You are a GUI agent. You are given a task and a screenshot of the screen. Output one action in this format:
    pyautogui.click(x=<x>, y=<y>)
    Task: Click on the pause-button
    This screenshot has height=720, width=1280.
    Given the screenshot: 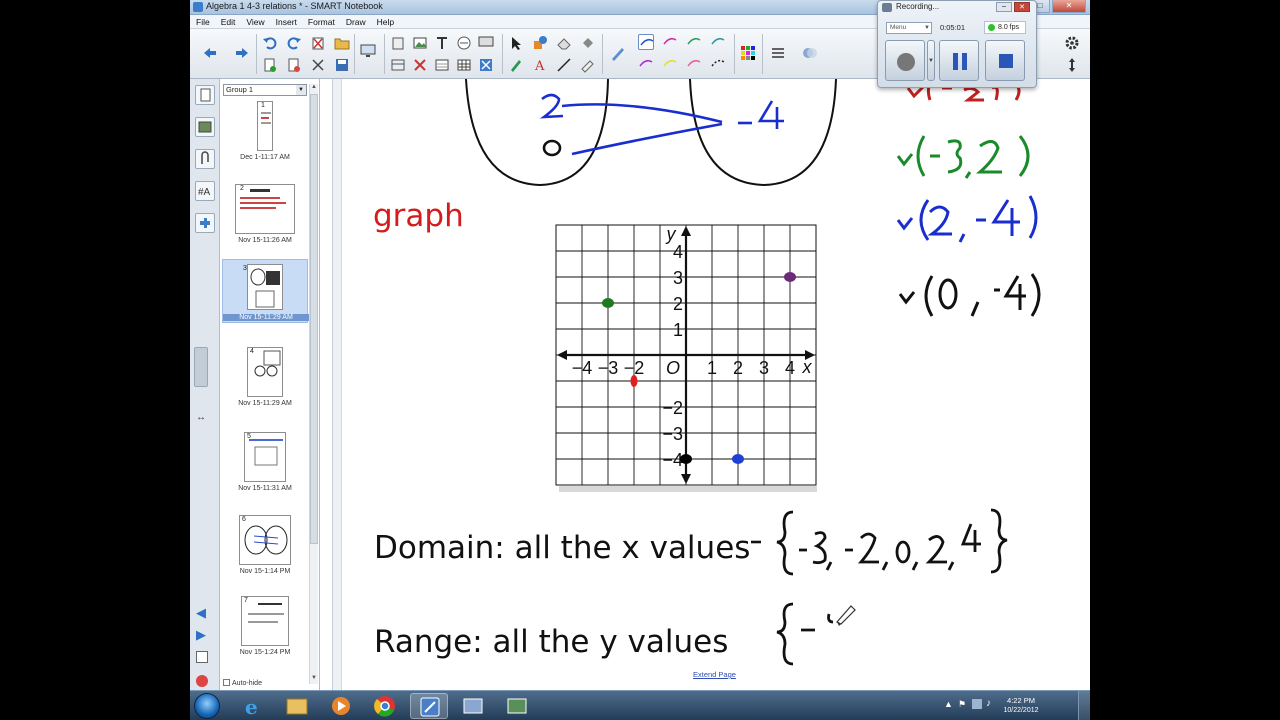 What is the action you would take?
    pyautogui.click(x=959, y=60)
    